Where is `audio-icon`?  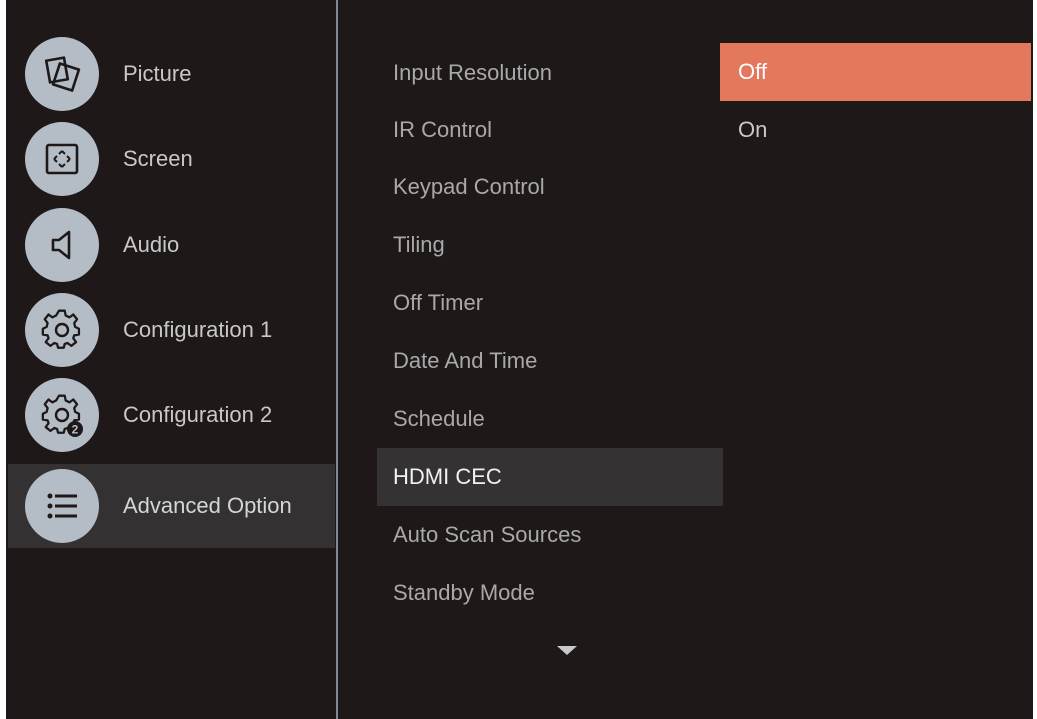
audio-icon is located at coordinates (62, 245).